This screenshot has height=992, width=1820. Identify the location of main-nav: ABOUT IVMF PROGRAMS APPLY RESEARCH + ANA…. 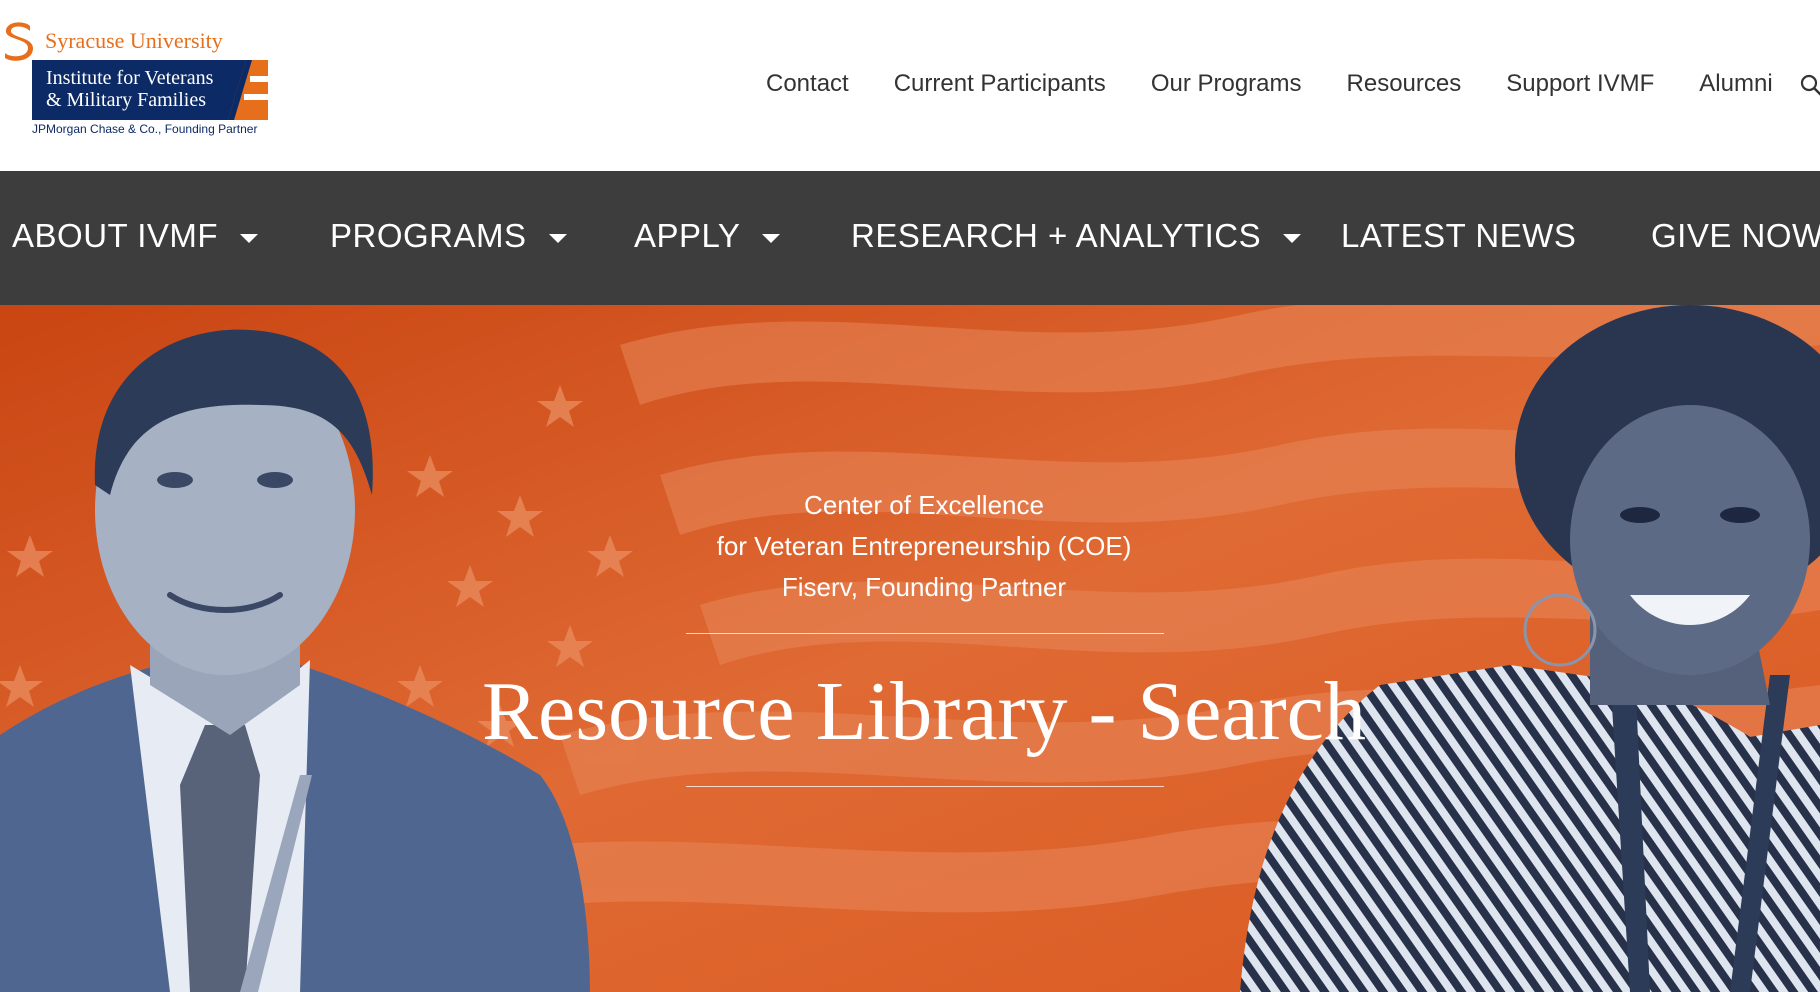
(910, 238).